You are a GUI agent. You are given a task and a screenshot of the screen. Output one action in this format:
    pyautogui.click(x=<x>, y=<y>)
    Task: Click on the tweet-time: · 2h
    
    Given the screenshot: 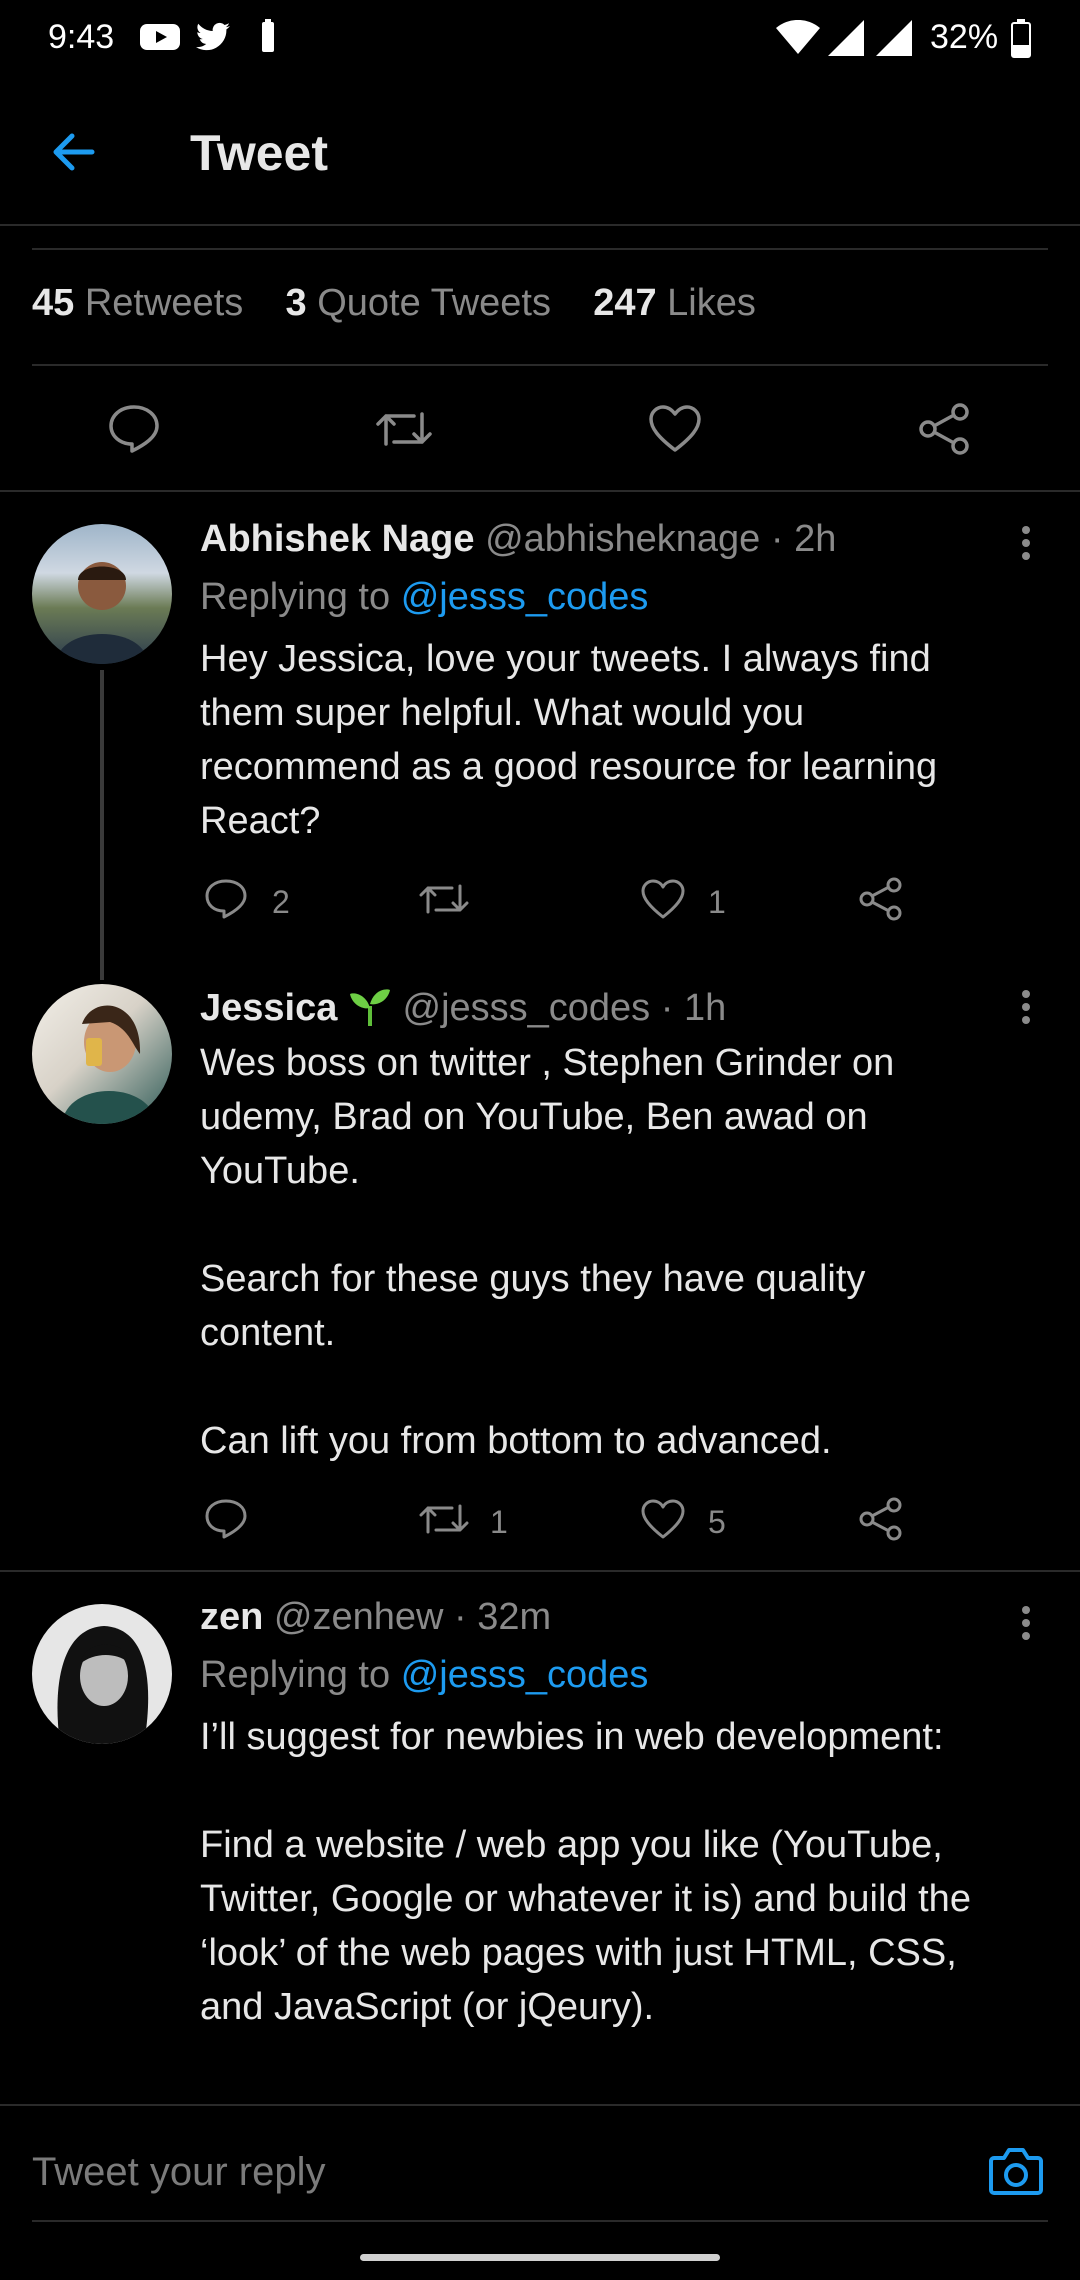 What is the action you would take?
    pyautogui.click(x=803, y=539)
    